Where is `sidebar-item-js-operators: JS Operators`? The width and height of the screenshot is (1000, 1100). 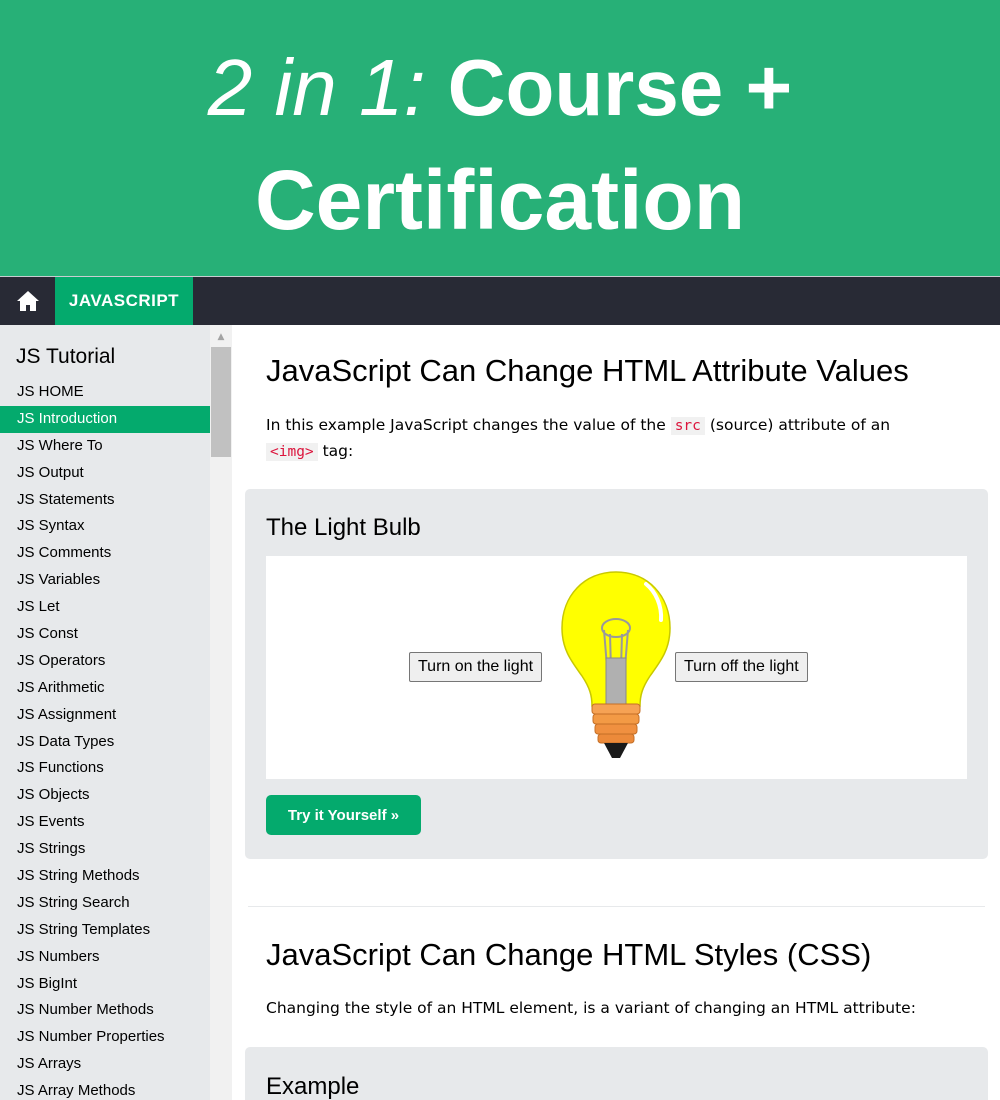
sidebar-item-js-operators: JS Operators is located at coordinates (105, 661).